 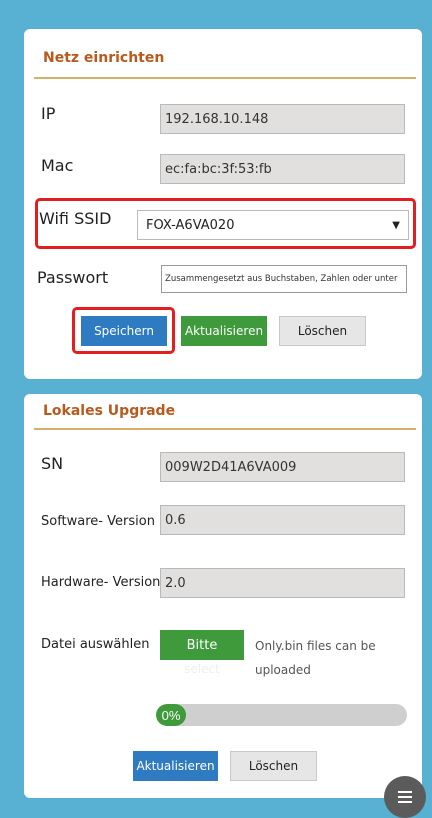 What do you see at coordinates (101, 582) in the screenshot?
I see `hardware-version-label: Hardware- Version` at bounding box center [101, 582].